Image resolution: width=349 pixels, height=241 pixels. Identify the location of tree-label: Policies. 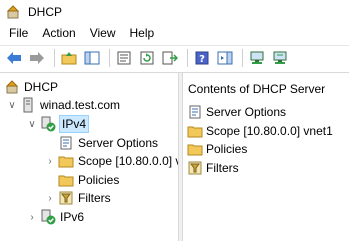
(99, 180).